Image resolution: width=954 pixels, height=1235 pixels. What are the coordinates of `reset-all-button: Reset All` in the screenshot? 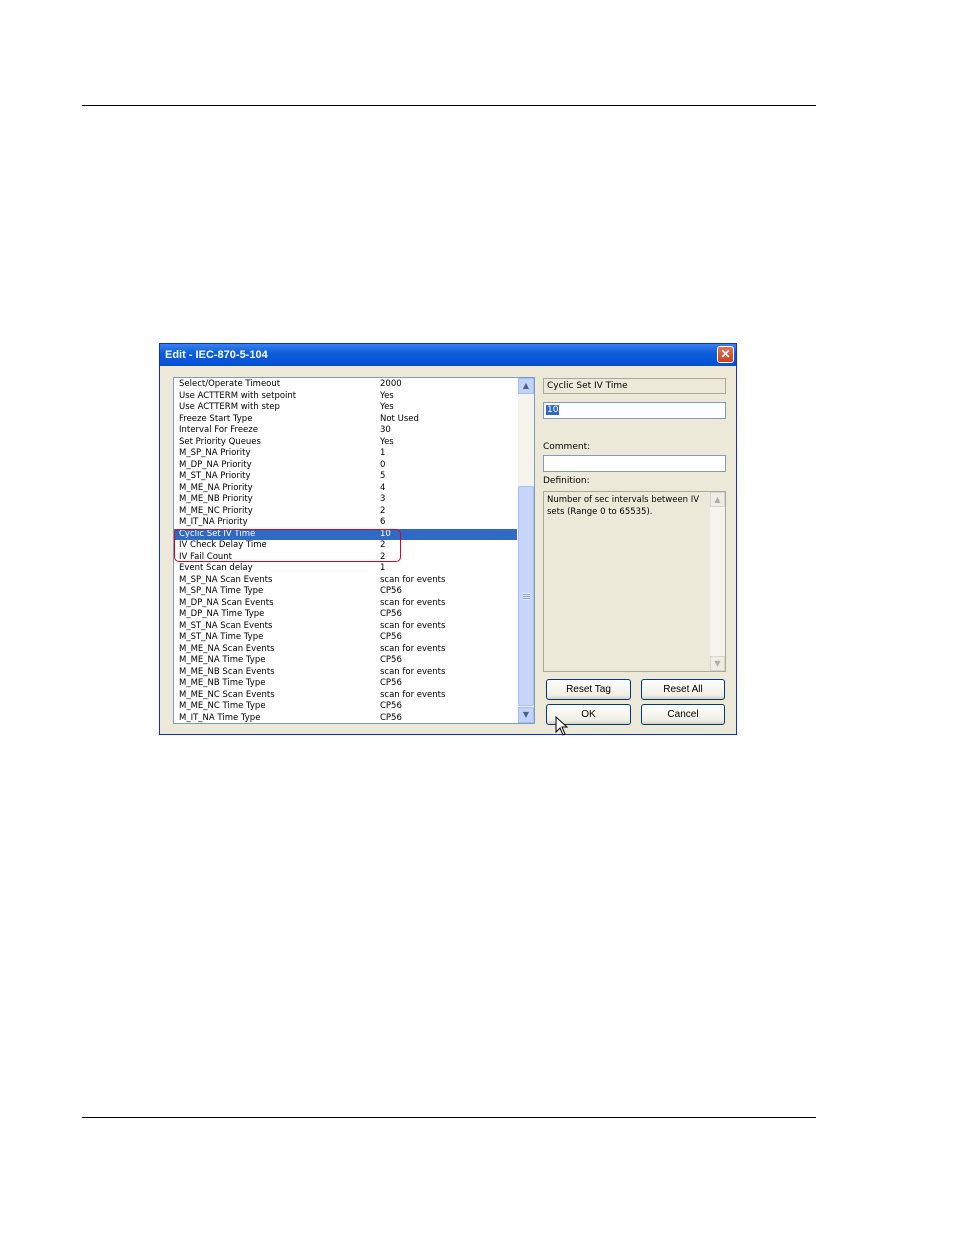 It's located at (683, 689).